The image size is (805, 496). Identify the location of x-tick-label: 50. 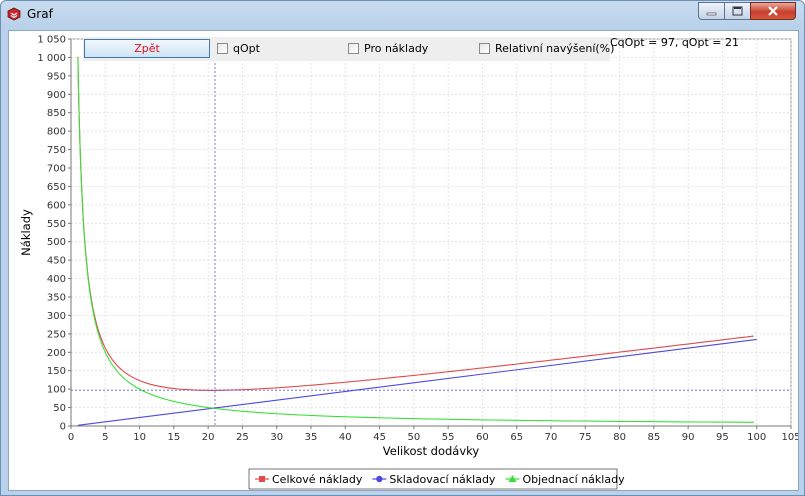
(413, 437).